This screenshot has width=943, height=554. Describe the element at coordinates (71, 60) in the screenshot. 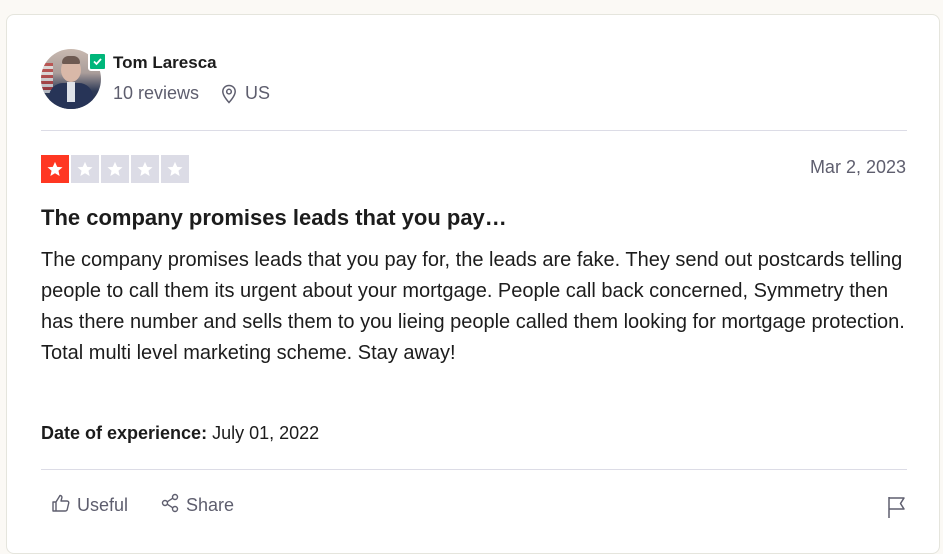

I see `avatar-hair` at that location.